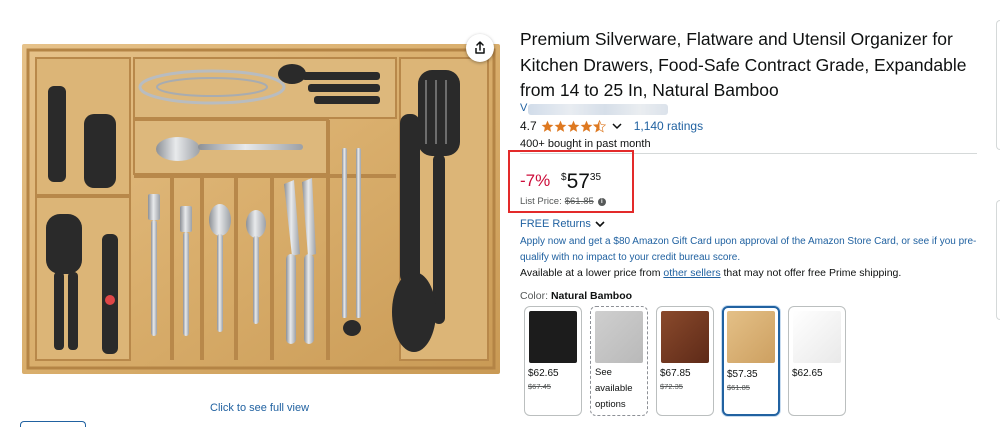  What do you see at coordinates (811, 273) in the screenshot?
I see `lower-suffix: that may not offer free Prime shipping.` at bounding box center [811, 273].